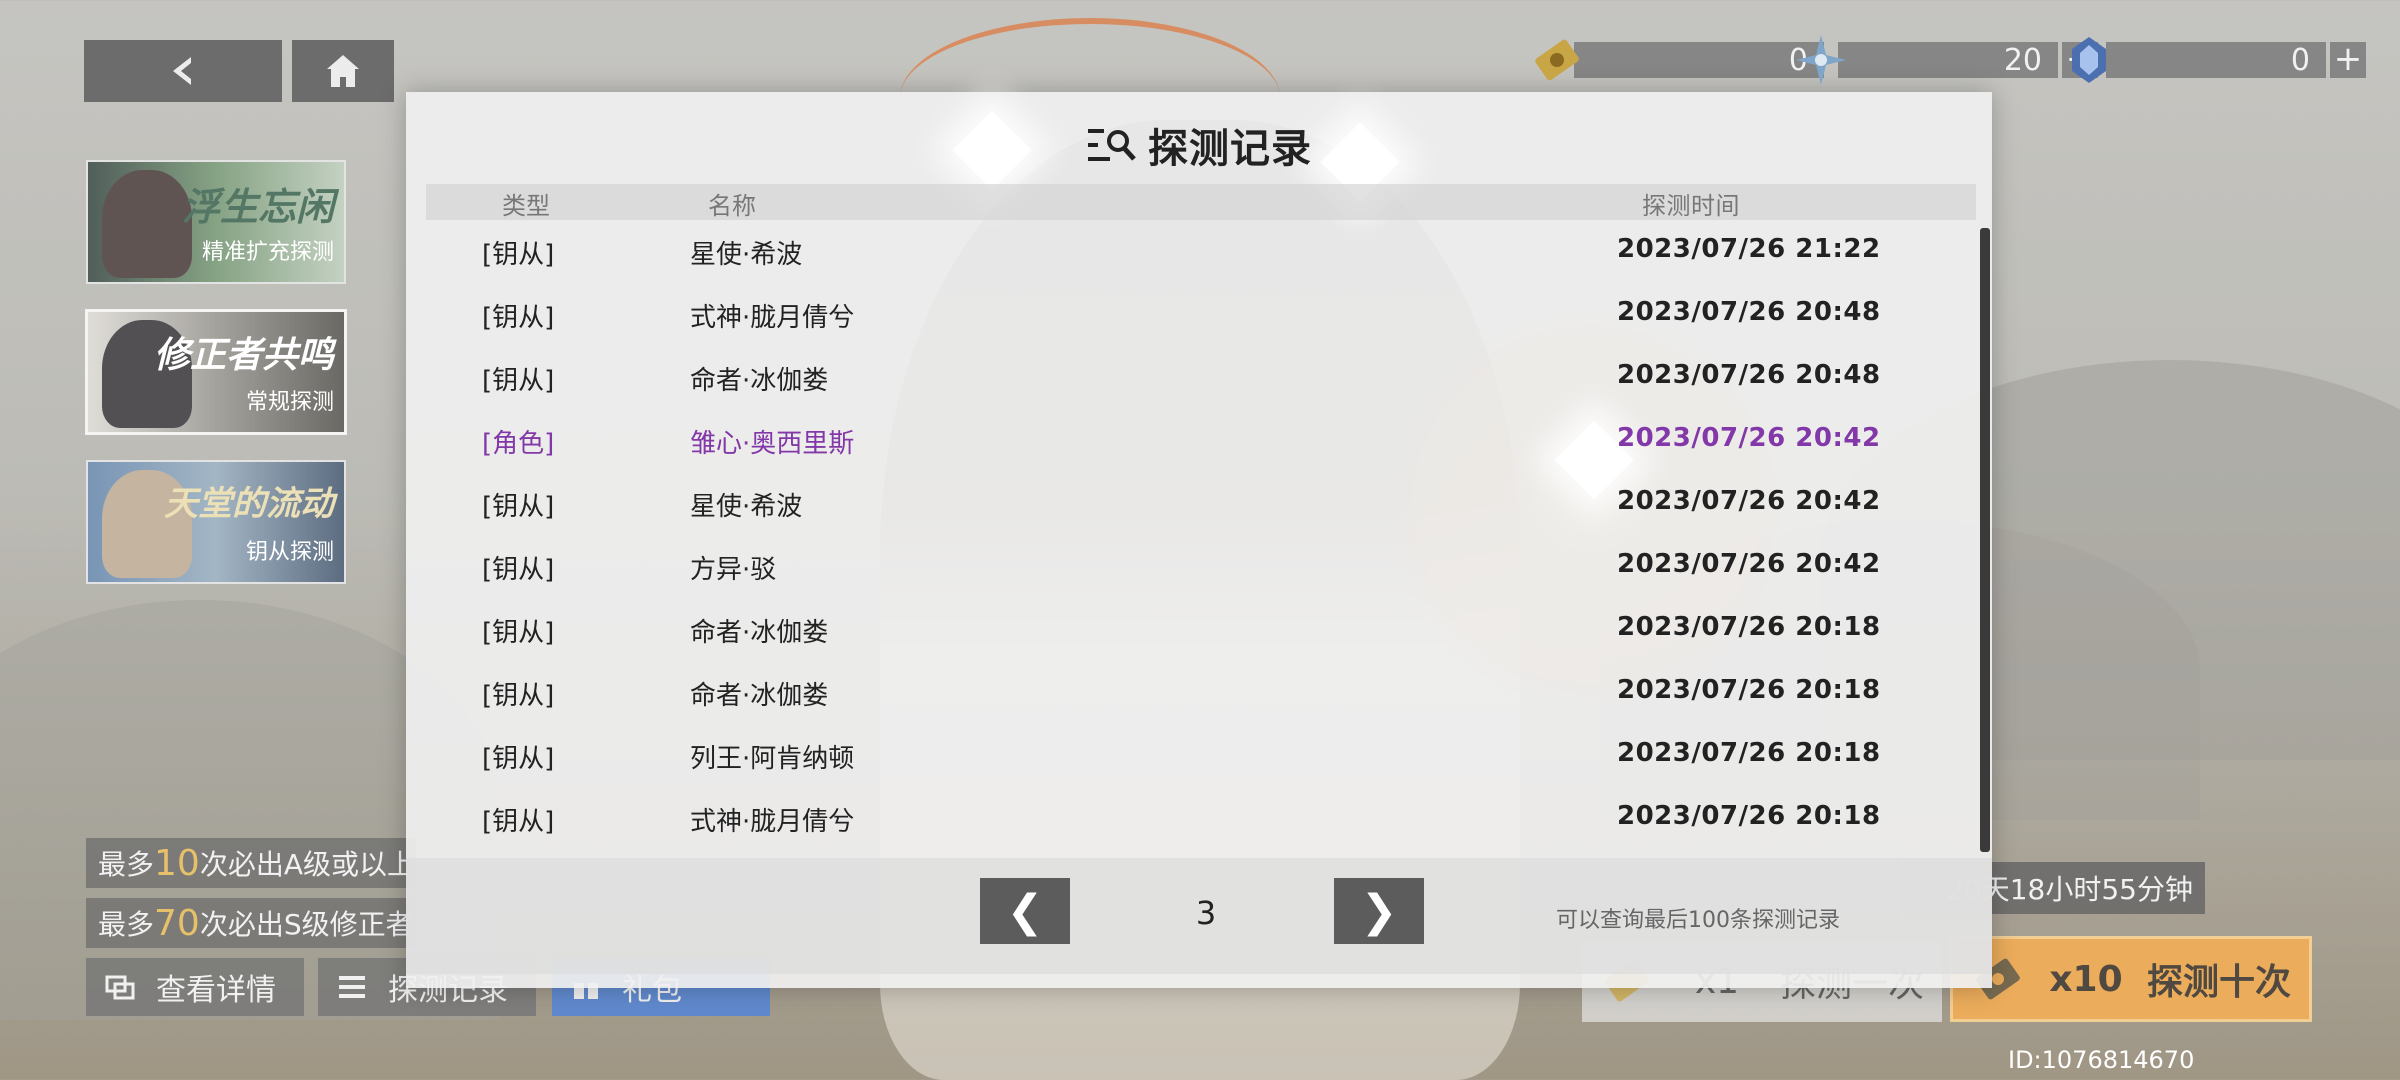  I want to click on records-scrollbar, so click(1985, 540).